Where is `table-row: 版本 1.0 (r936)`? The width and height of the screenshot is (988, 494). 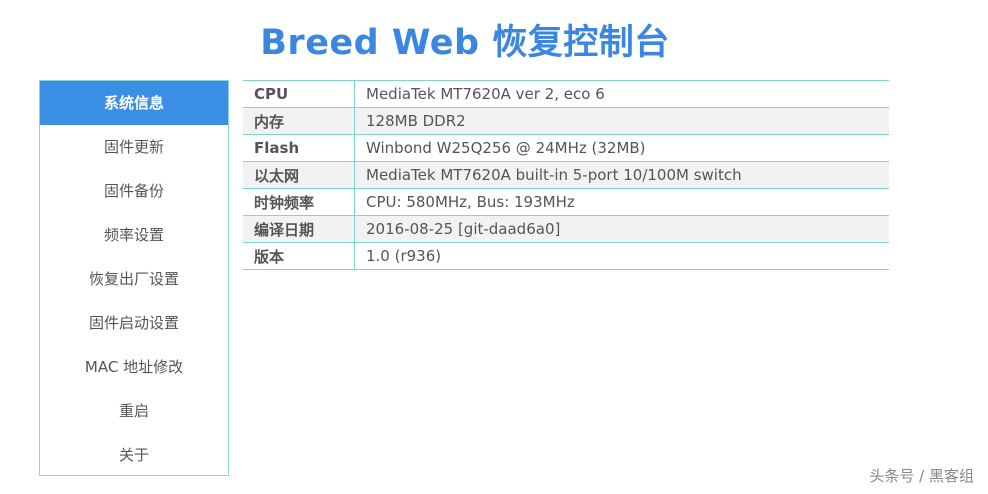
table-row: 版本 1.0 (r936) is located at coordinates (566, 256).